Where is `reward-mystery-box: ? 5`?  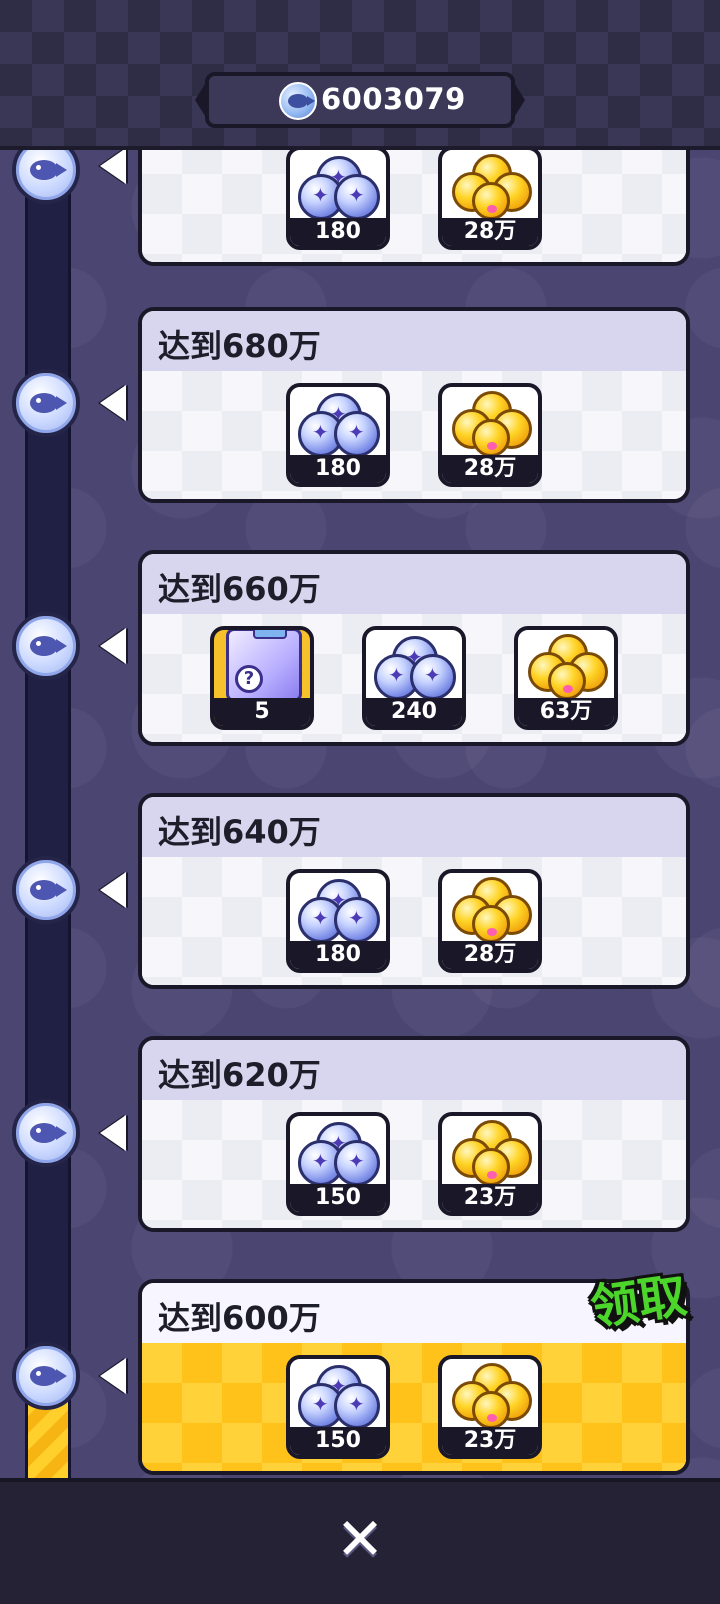
reward-mystery-box: ? 5 is located at coordinates (262, 678).